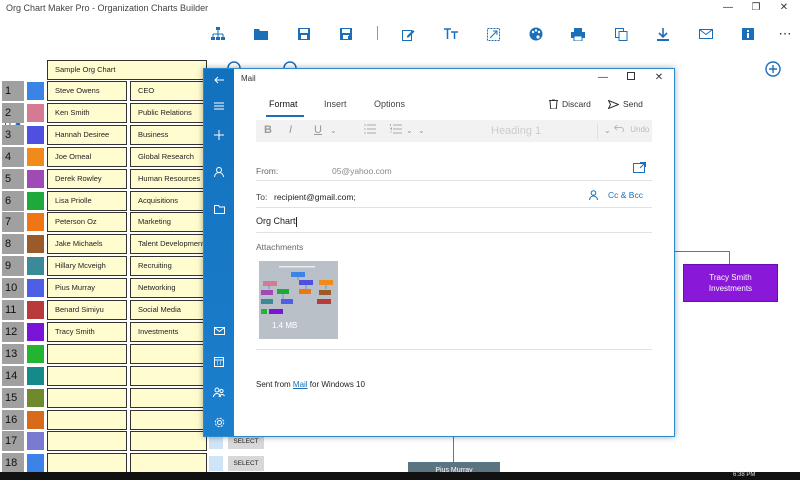  Describe the element at coordinates (216, 463) in the screenshot. I see `parent-swatch` at that location.